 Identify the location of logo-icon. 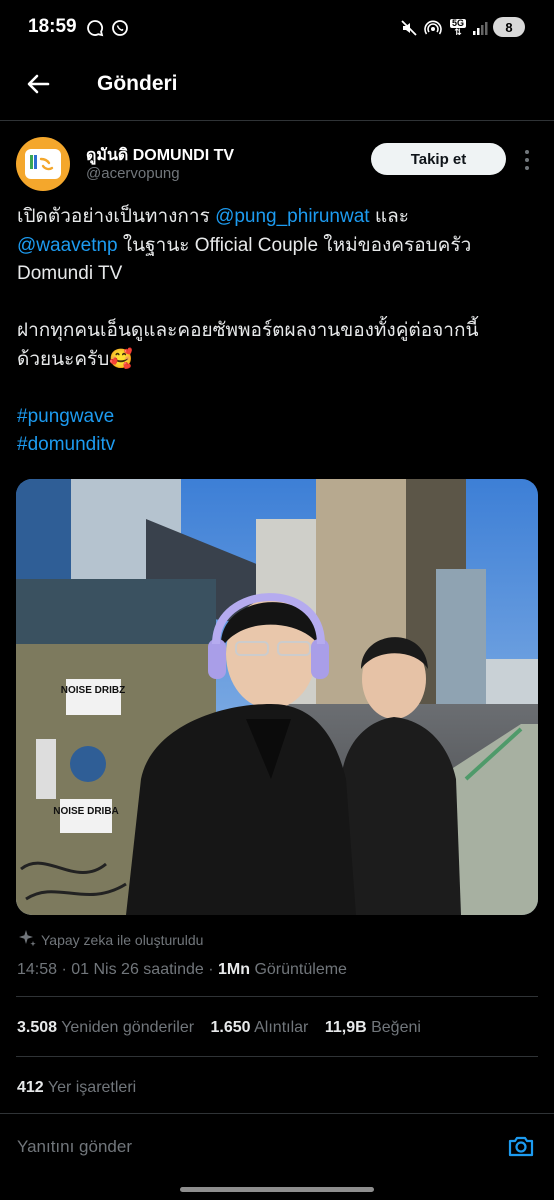
(43, 164).